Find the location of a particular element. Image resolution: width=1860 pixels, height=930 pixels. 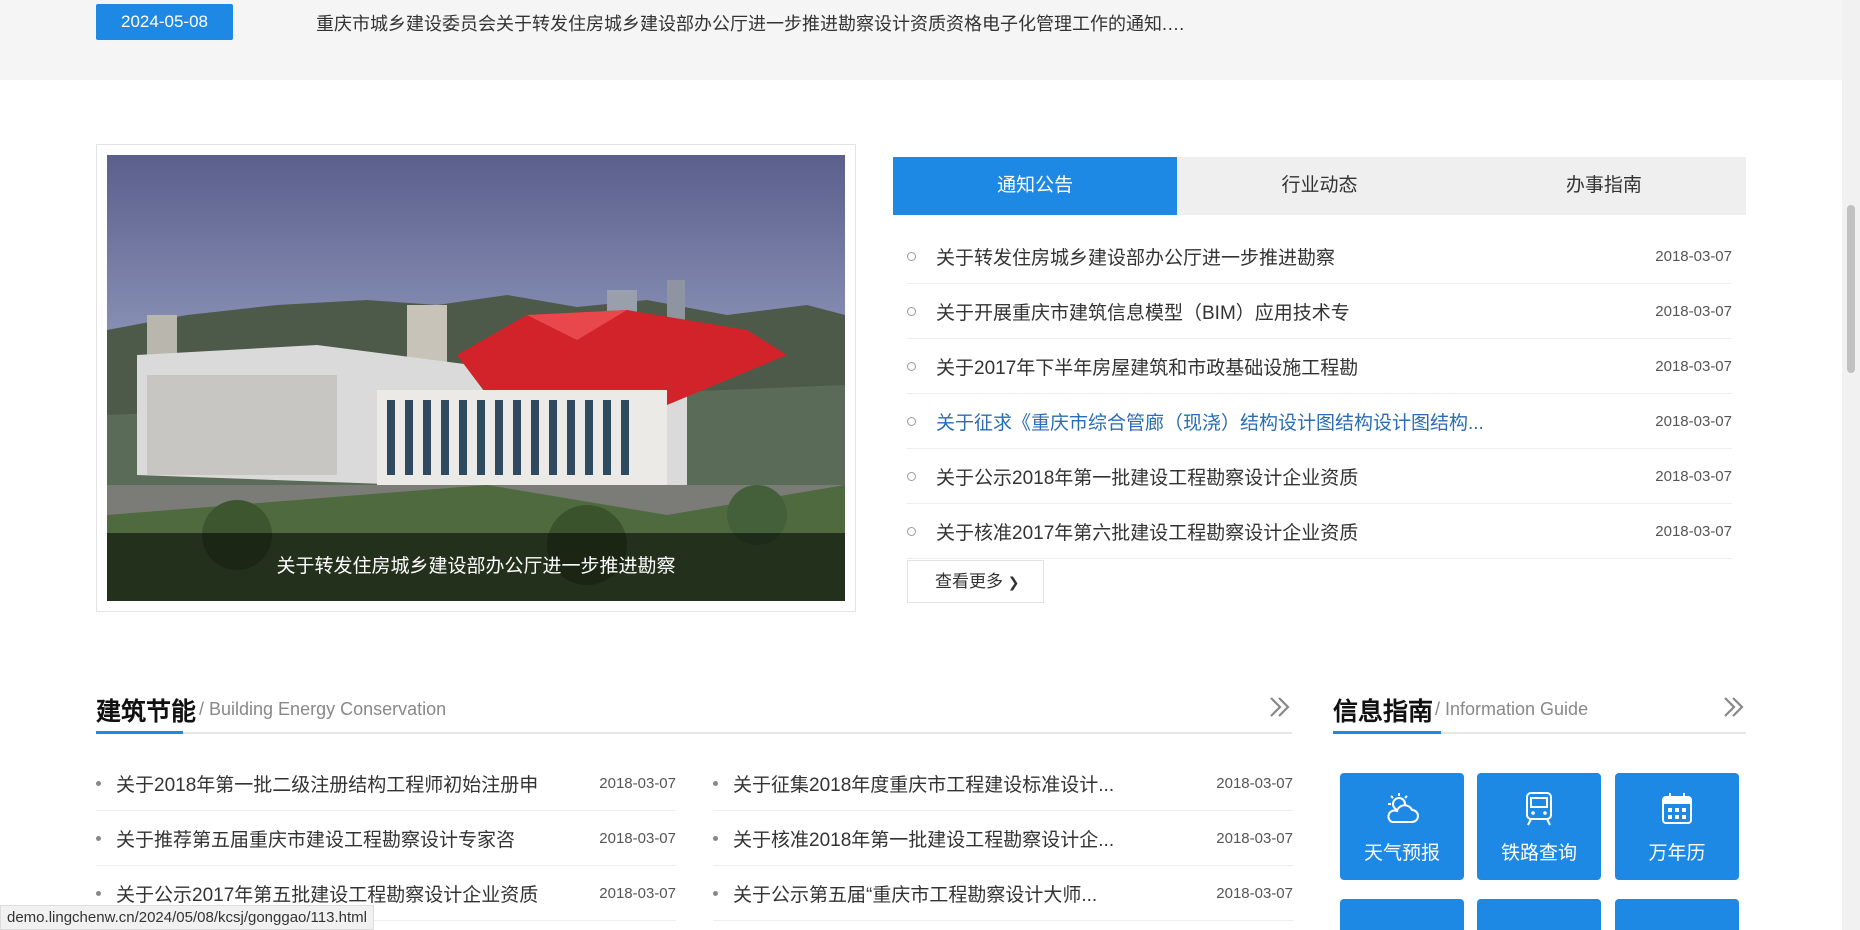

tile-label: 万年历 is located at coordinates (1677, 853).